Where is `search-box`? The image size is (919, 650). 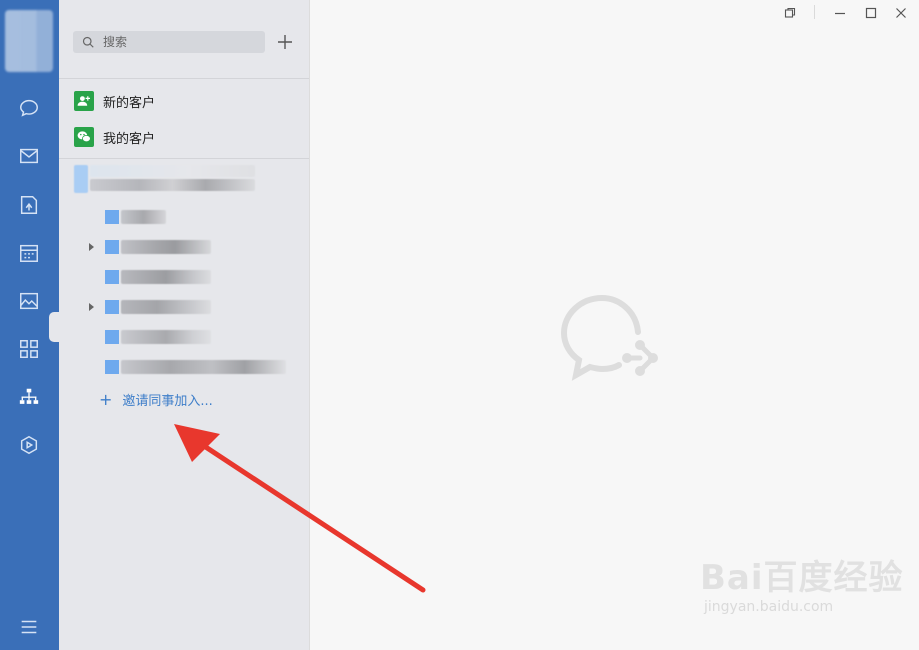
search-box is located at coordinates (169, 42).